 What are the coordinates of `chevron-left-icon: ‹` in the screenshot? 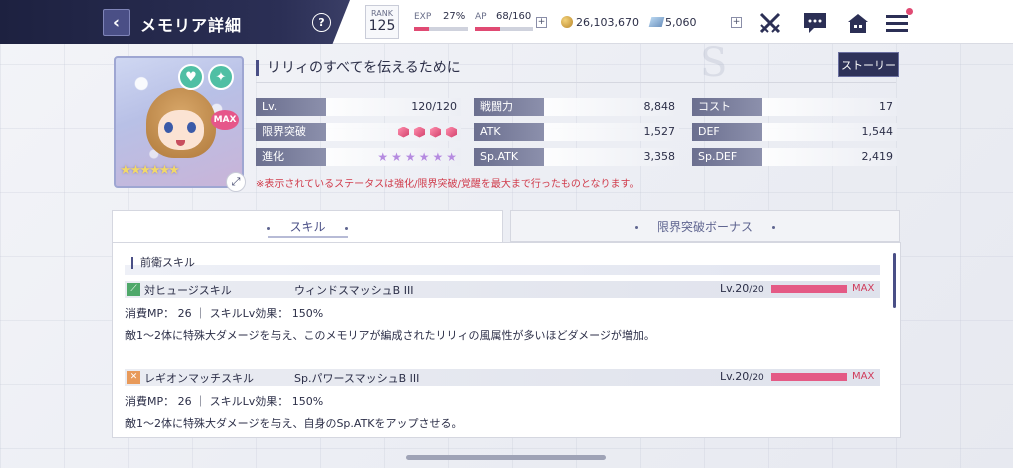 It's located at (116, 22).